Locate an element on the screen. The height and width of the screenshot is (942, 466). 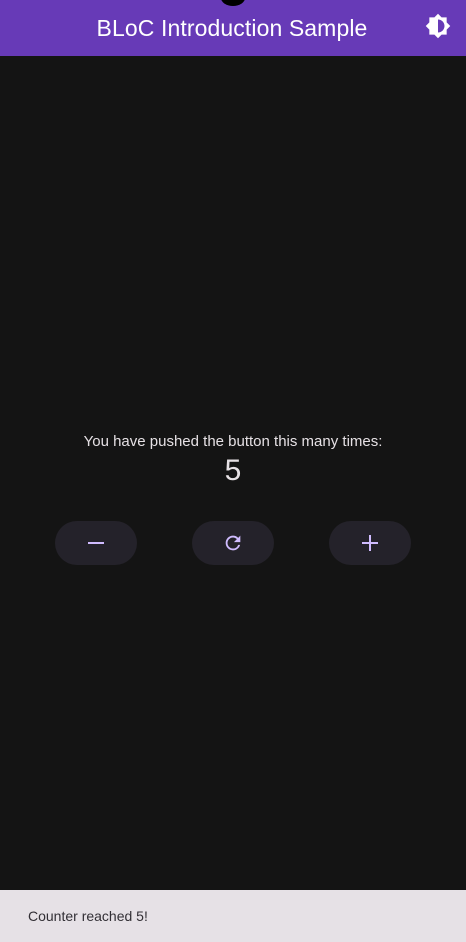
refresh-icon is located at coordinates (233, 543).